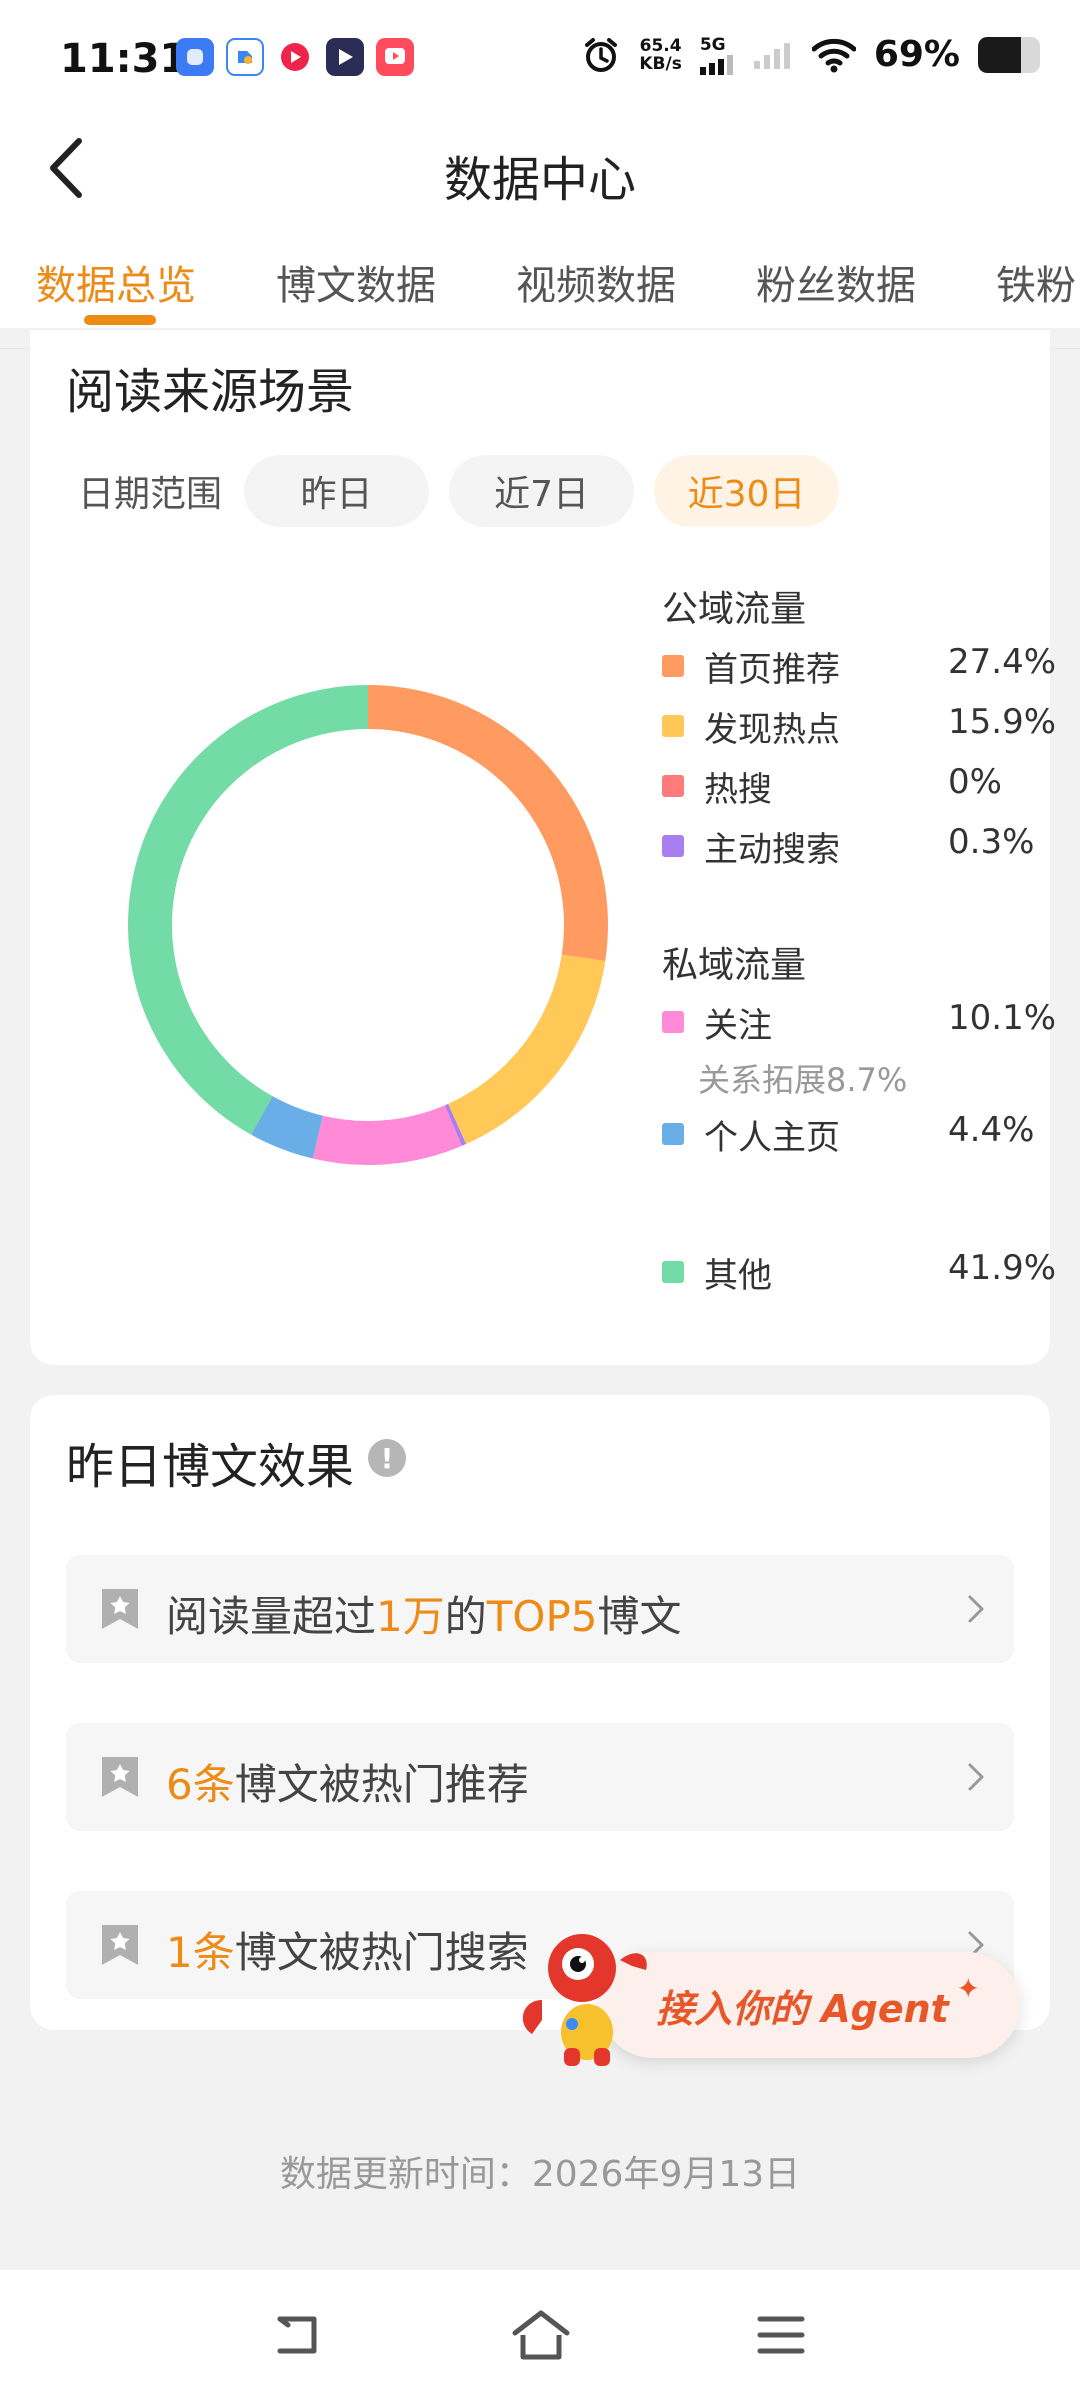 The height and width of the screenshot is (2400, 1080). Describe the element at coordinates (734, 609) in the screenshot. I see `public-traffic-title: 公域流量` at that location.